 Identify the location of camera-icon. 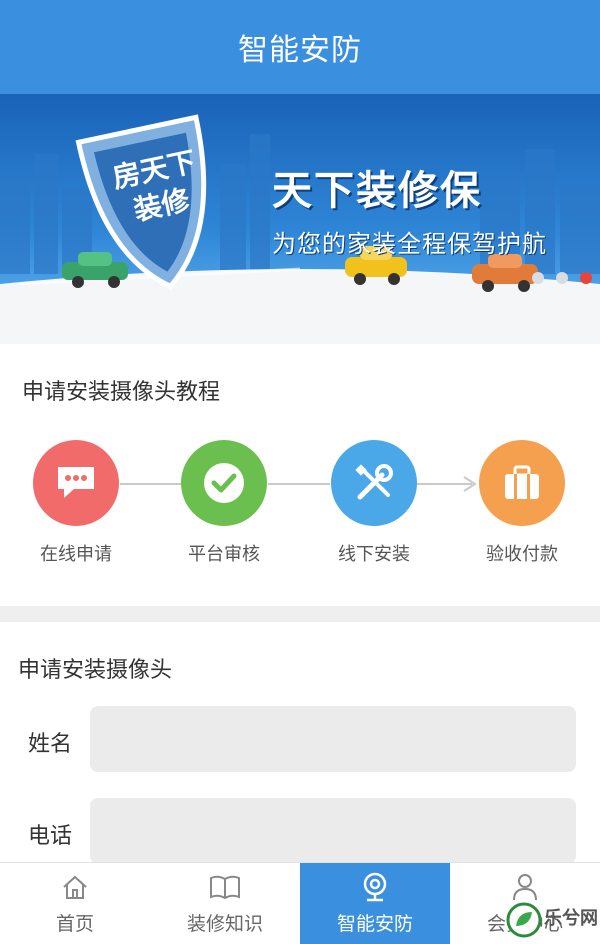
(375, 887).